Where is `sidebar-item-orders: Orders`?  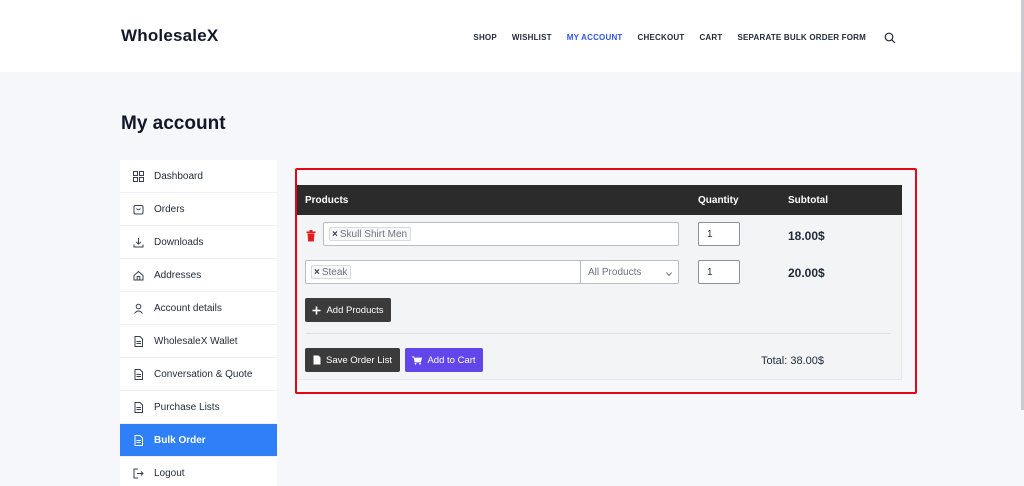
sidebar-item-orders: Orders is located at coordinates (198, 209).